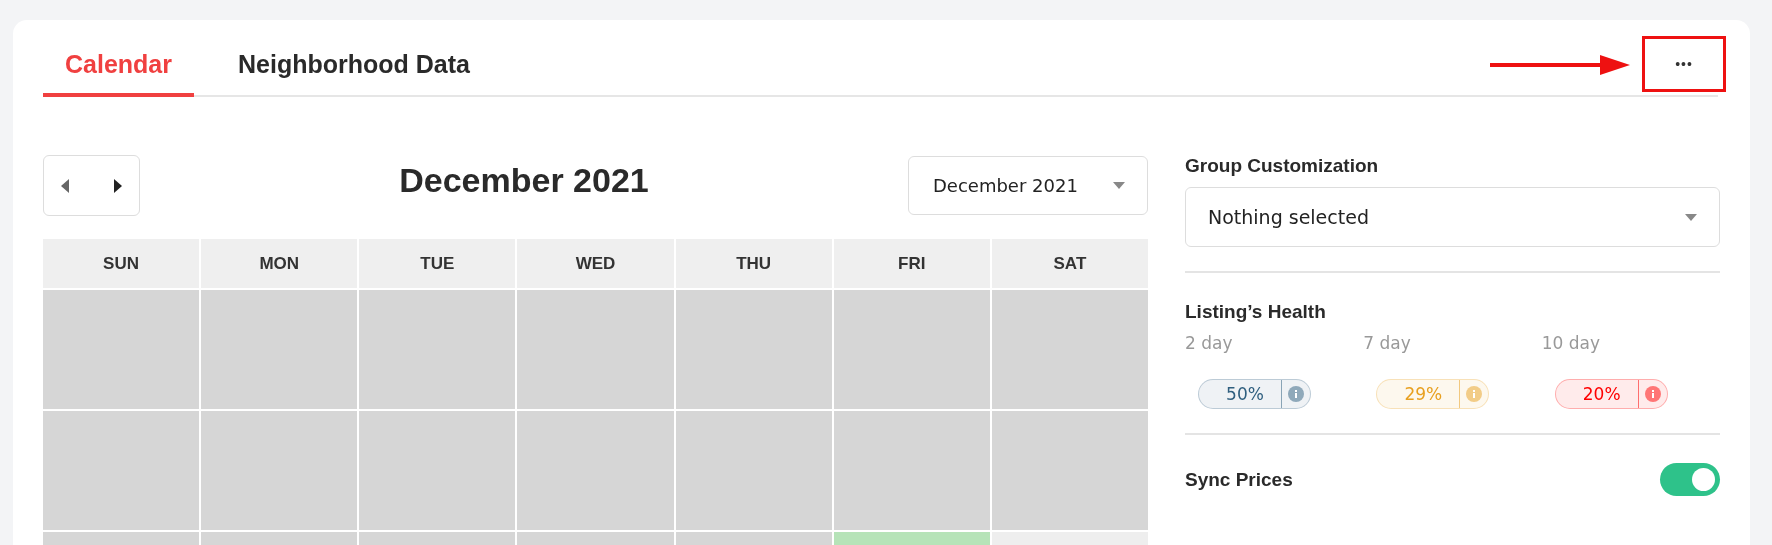  What do you see at coordinates (1571, 343) in the screenshot?
I see `period-label: 10 day` at bounding box center [1571, 343].